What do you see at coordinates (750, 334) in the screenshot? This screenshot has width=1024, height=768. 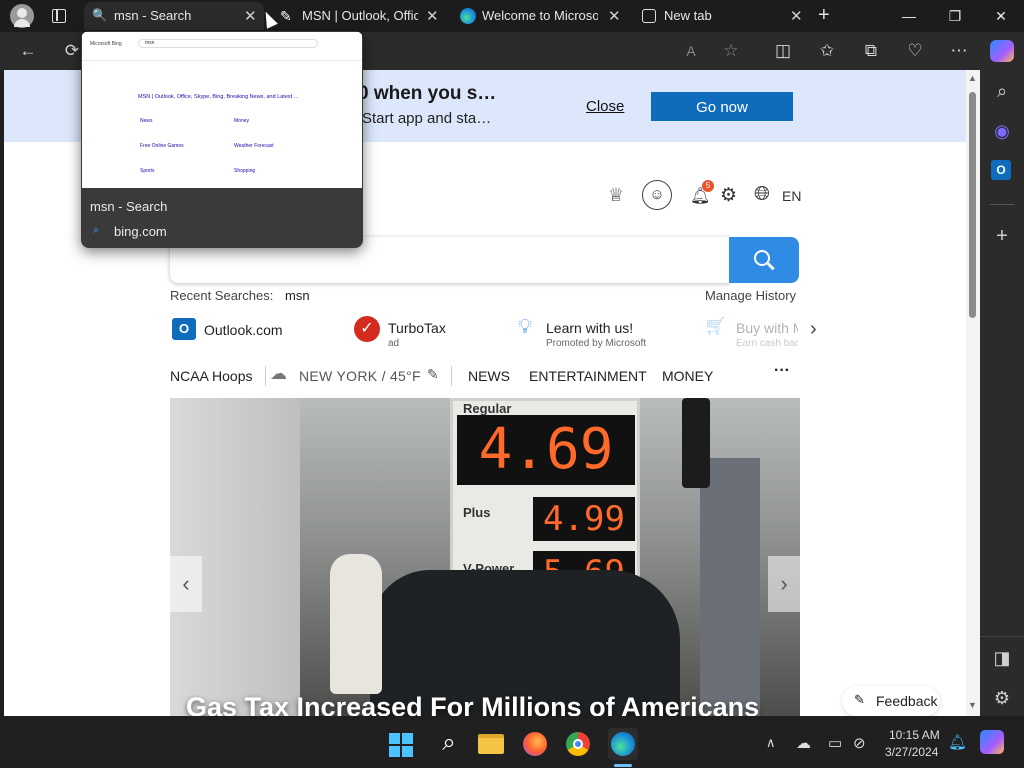 I see `quick-link-buy: 🛒︎ Buy with M Earn cash back` at bounding box center [750, 334].